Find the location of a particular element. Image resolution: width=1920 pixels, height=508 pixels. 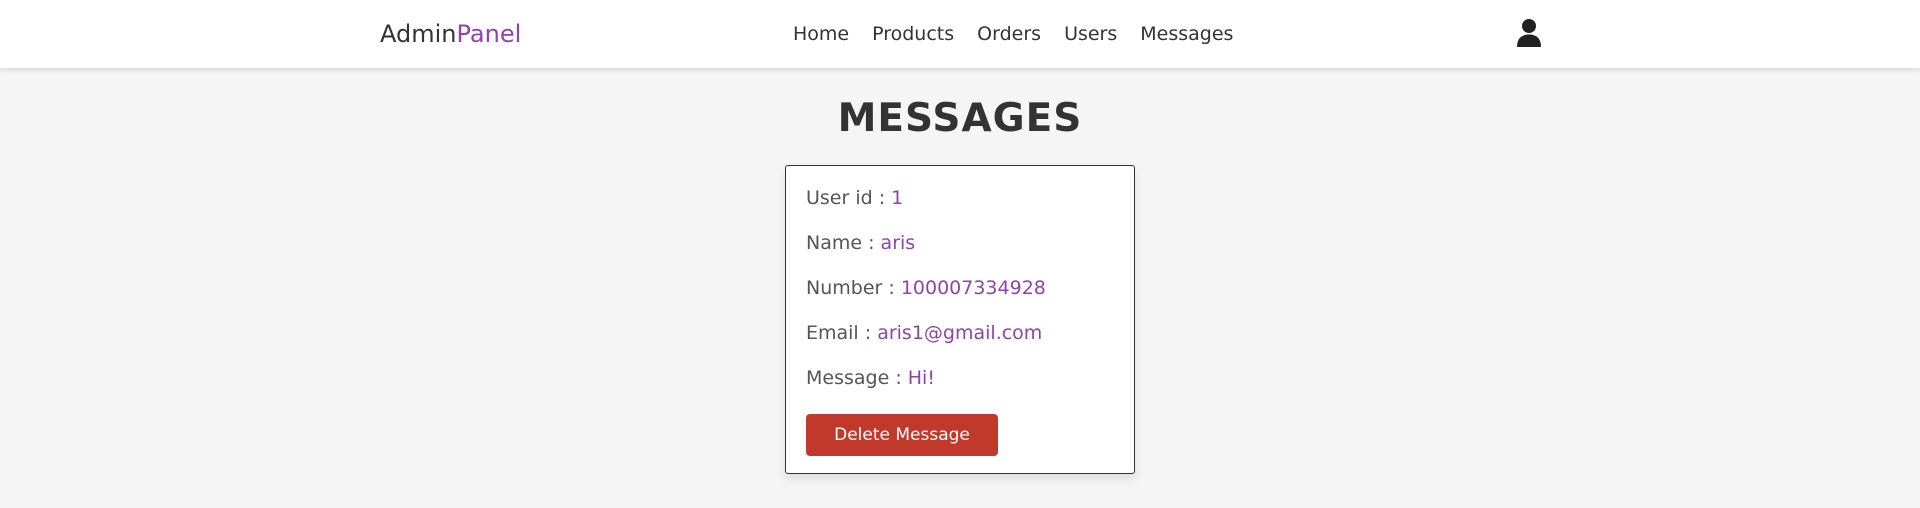

user-menu-button is located at coordinates (1529, 33).